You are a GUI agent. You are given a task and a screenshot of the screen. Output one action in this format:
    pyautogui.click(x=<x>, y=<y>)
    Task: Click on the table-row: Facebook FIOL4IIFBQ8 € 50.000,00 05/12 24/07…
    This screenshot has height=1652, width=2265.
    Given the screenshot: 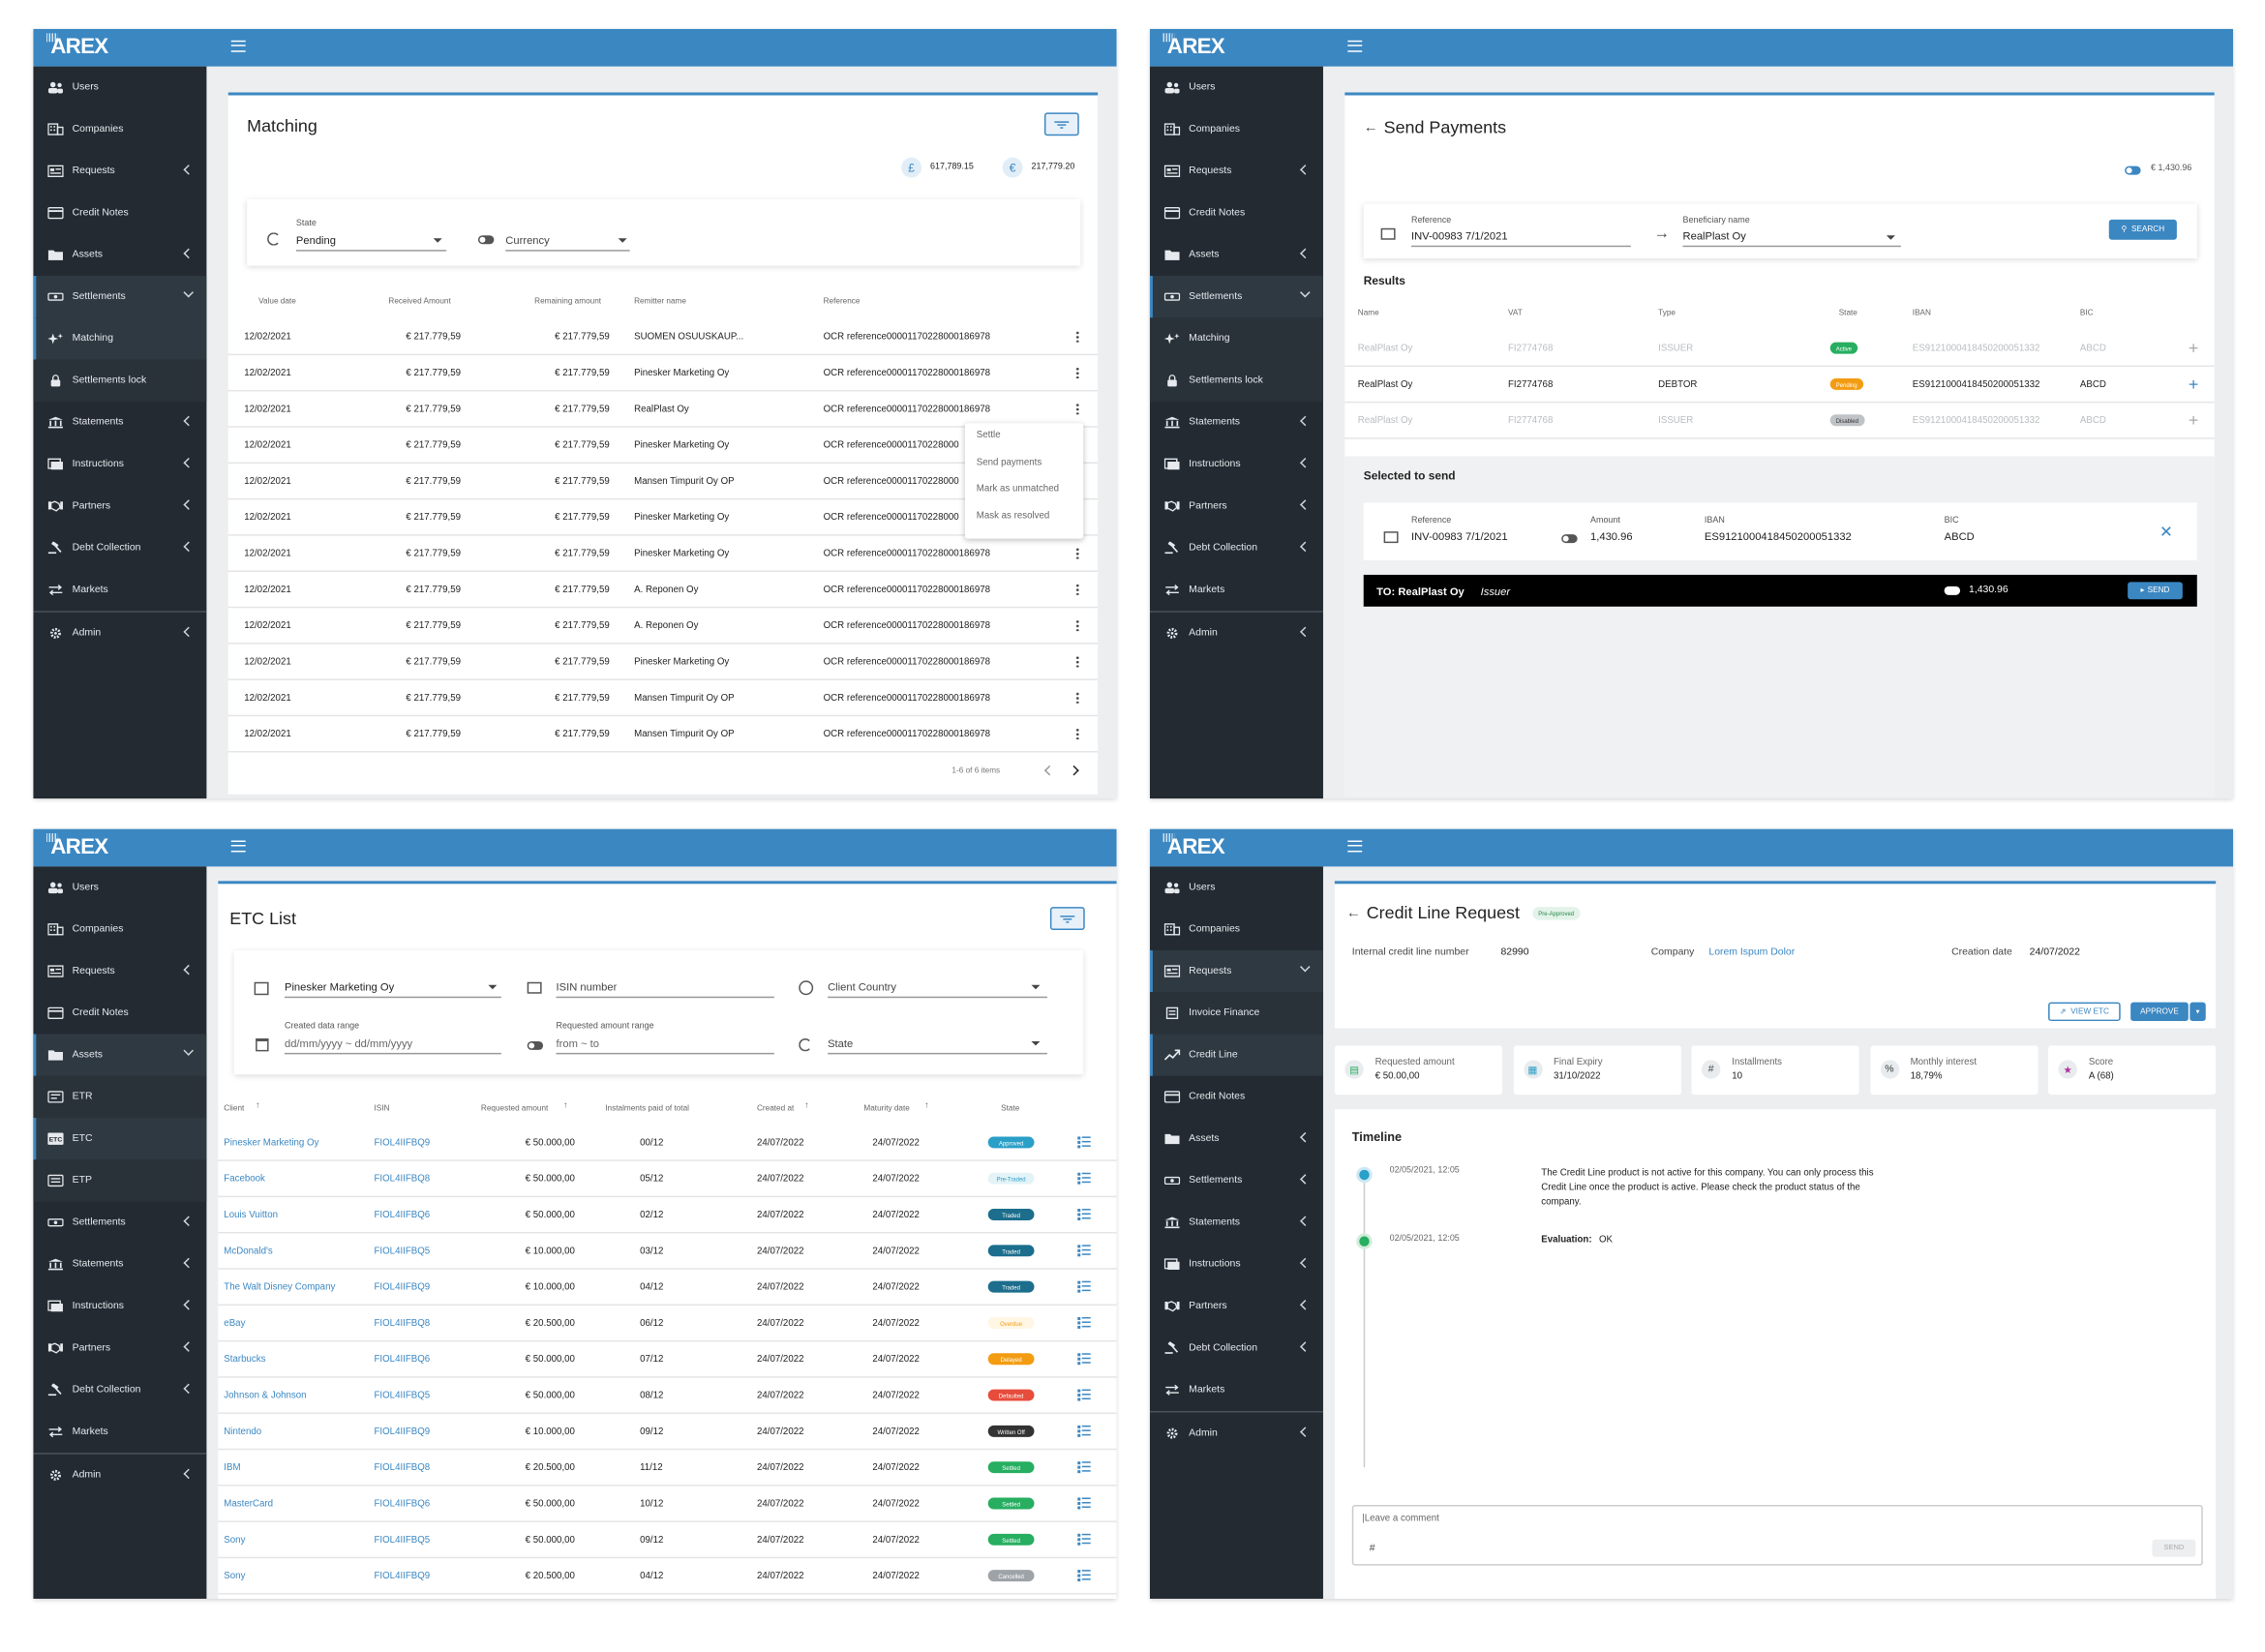 What is the action you would take?
    pyautogui.click(x=667, y=1179)
    